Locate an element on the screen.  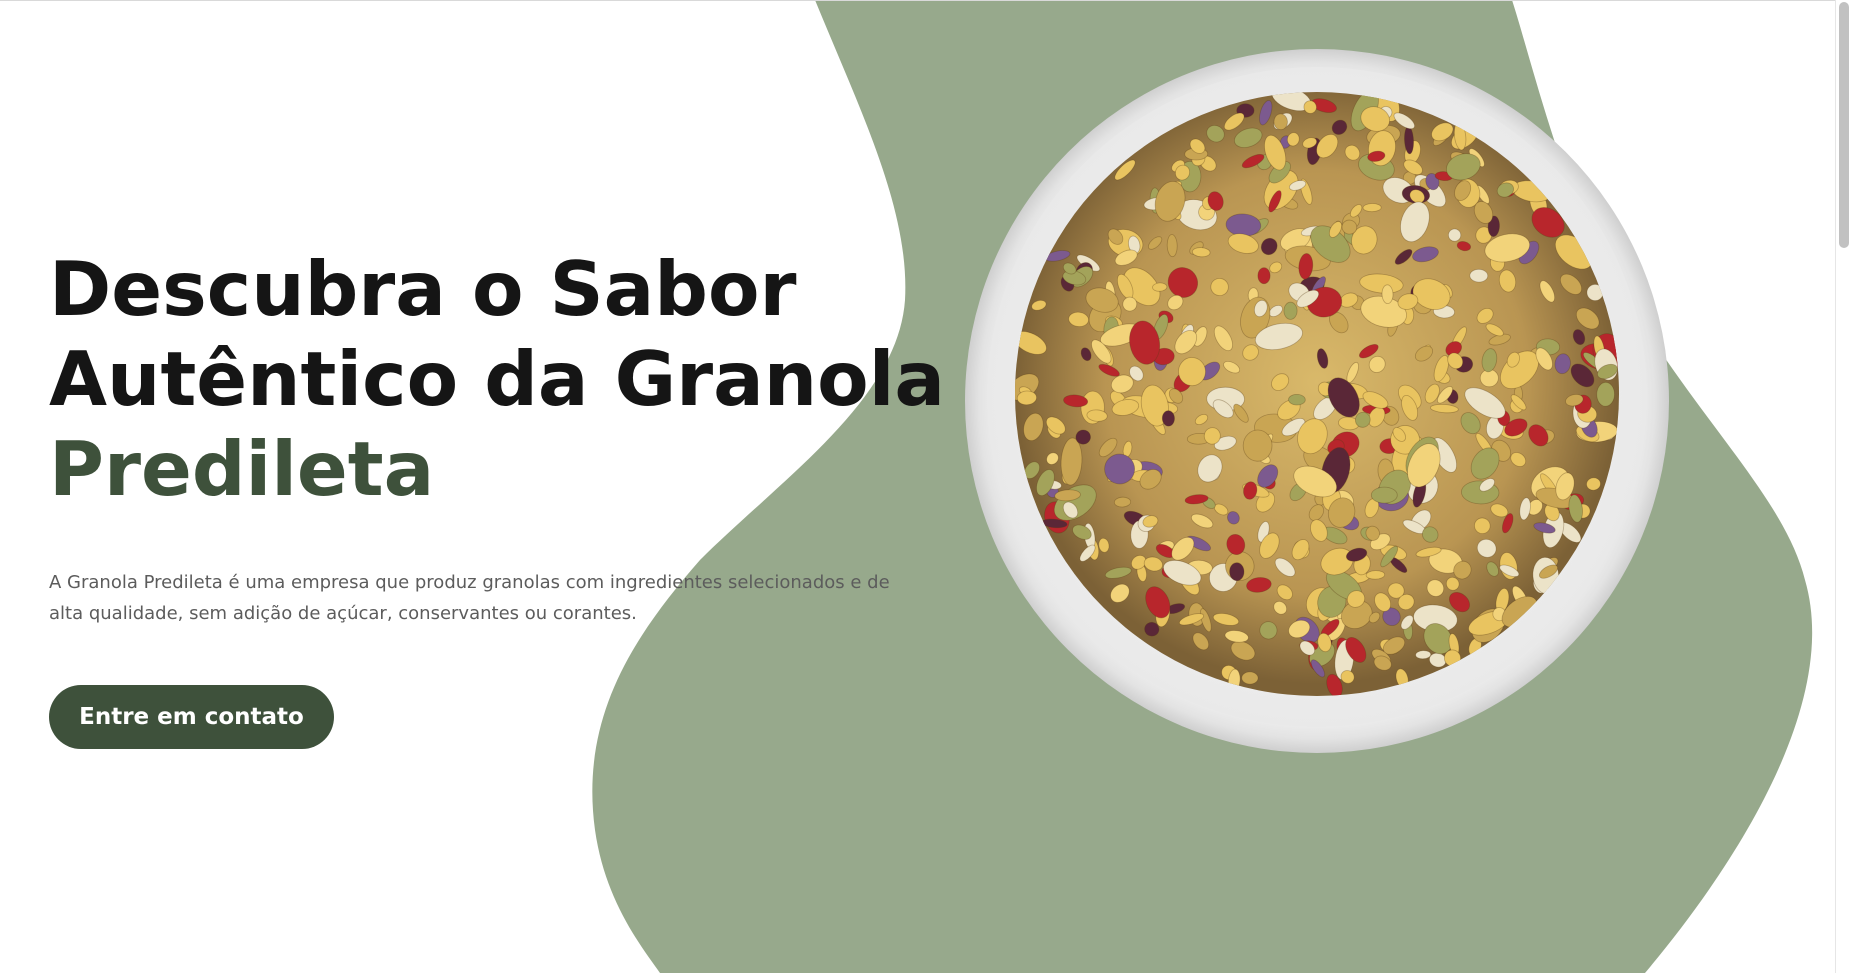
contact-button: Entre em contato is located at coordinates (191, 717).